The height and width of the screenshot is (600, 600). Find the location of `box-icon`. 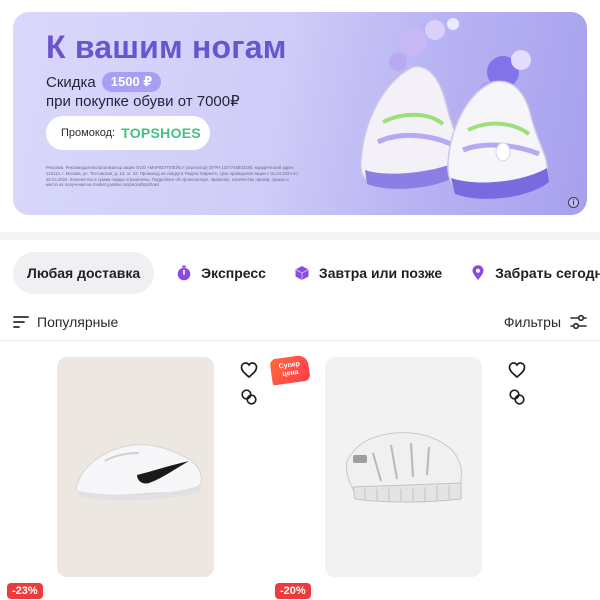

box-icon is located at coordinates (302, 273).